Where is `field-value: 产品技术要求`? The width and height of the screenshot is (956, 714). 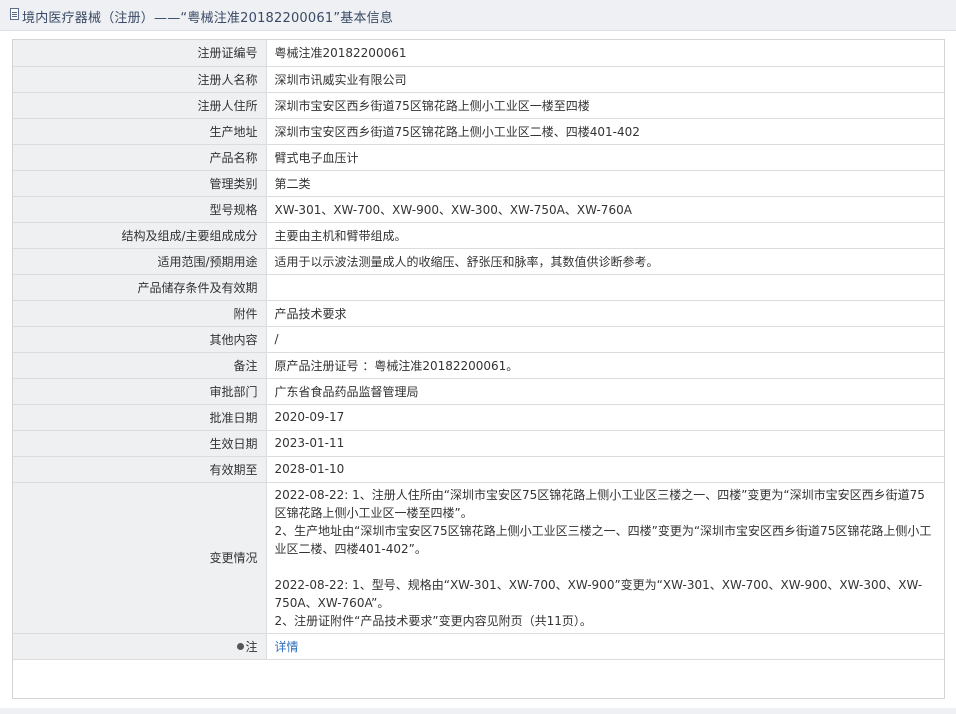
field-value: 产品技术要求 is located at coordinates (604, 313).